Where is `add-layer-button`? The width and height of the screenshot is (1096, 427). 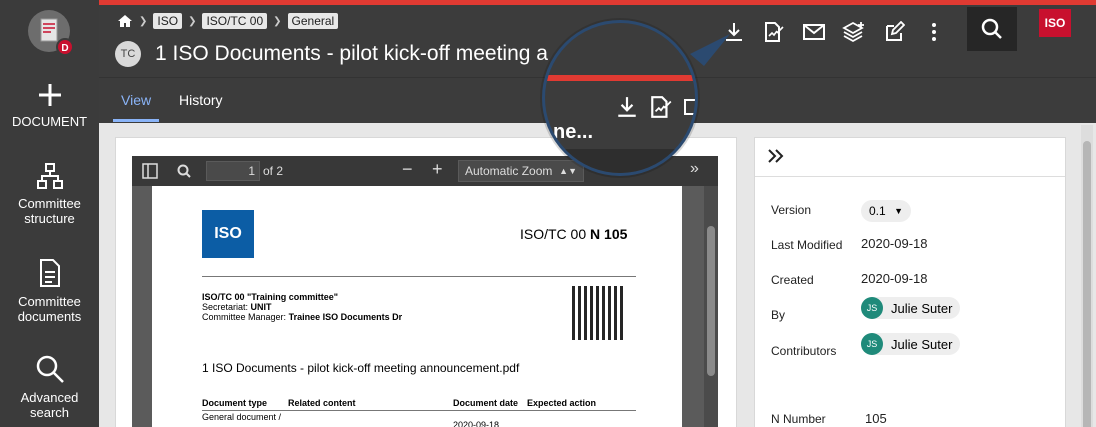
add-layer-button is located at coordinates (854, 32).